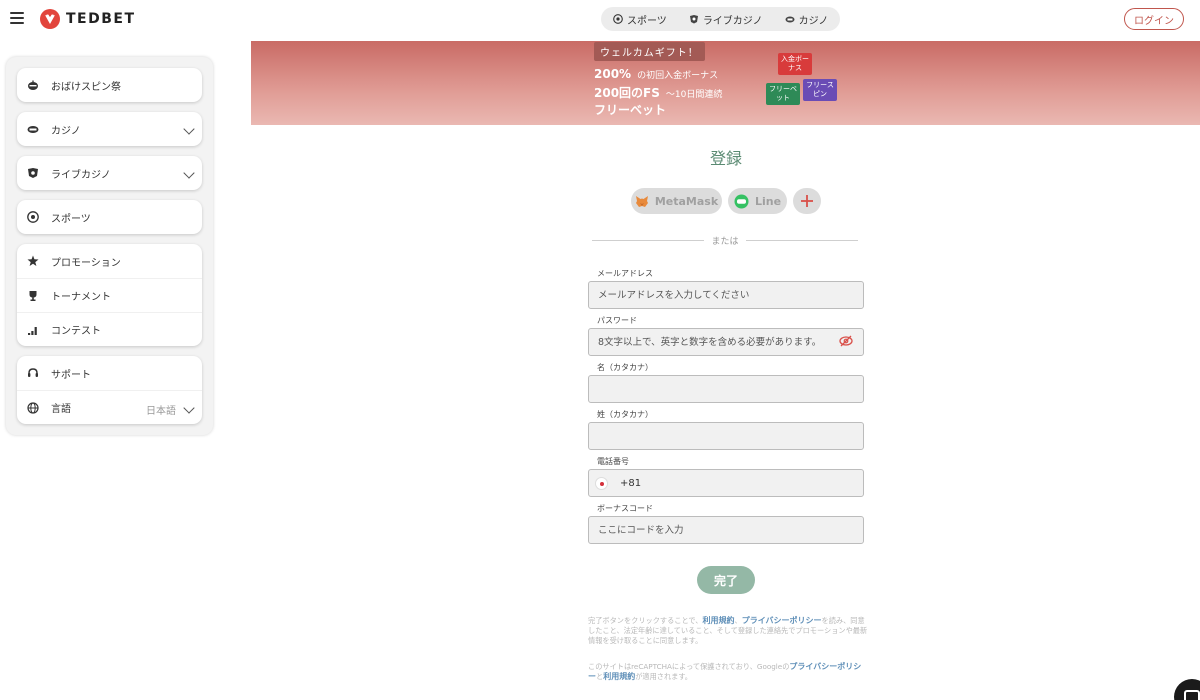  Describe the element at coordinates (726, 436) in the screenshot. I see `last-name-field` at that location.